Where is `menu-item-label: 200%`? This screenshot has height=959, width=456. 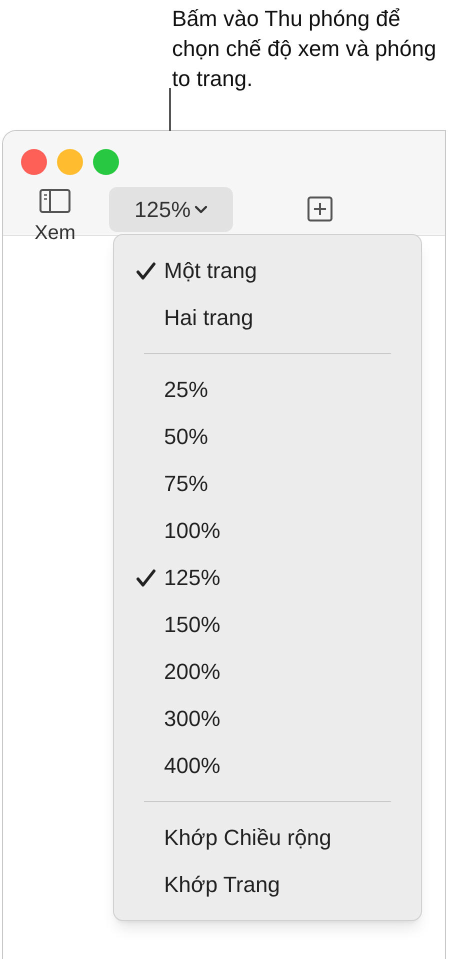
menu-item-label: 200% is located at coordinates (192, 672).